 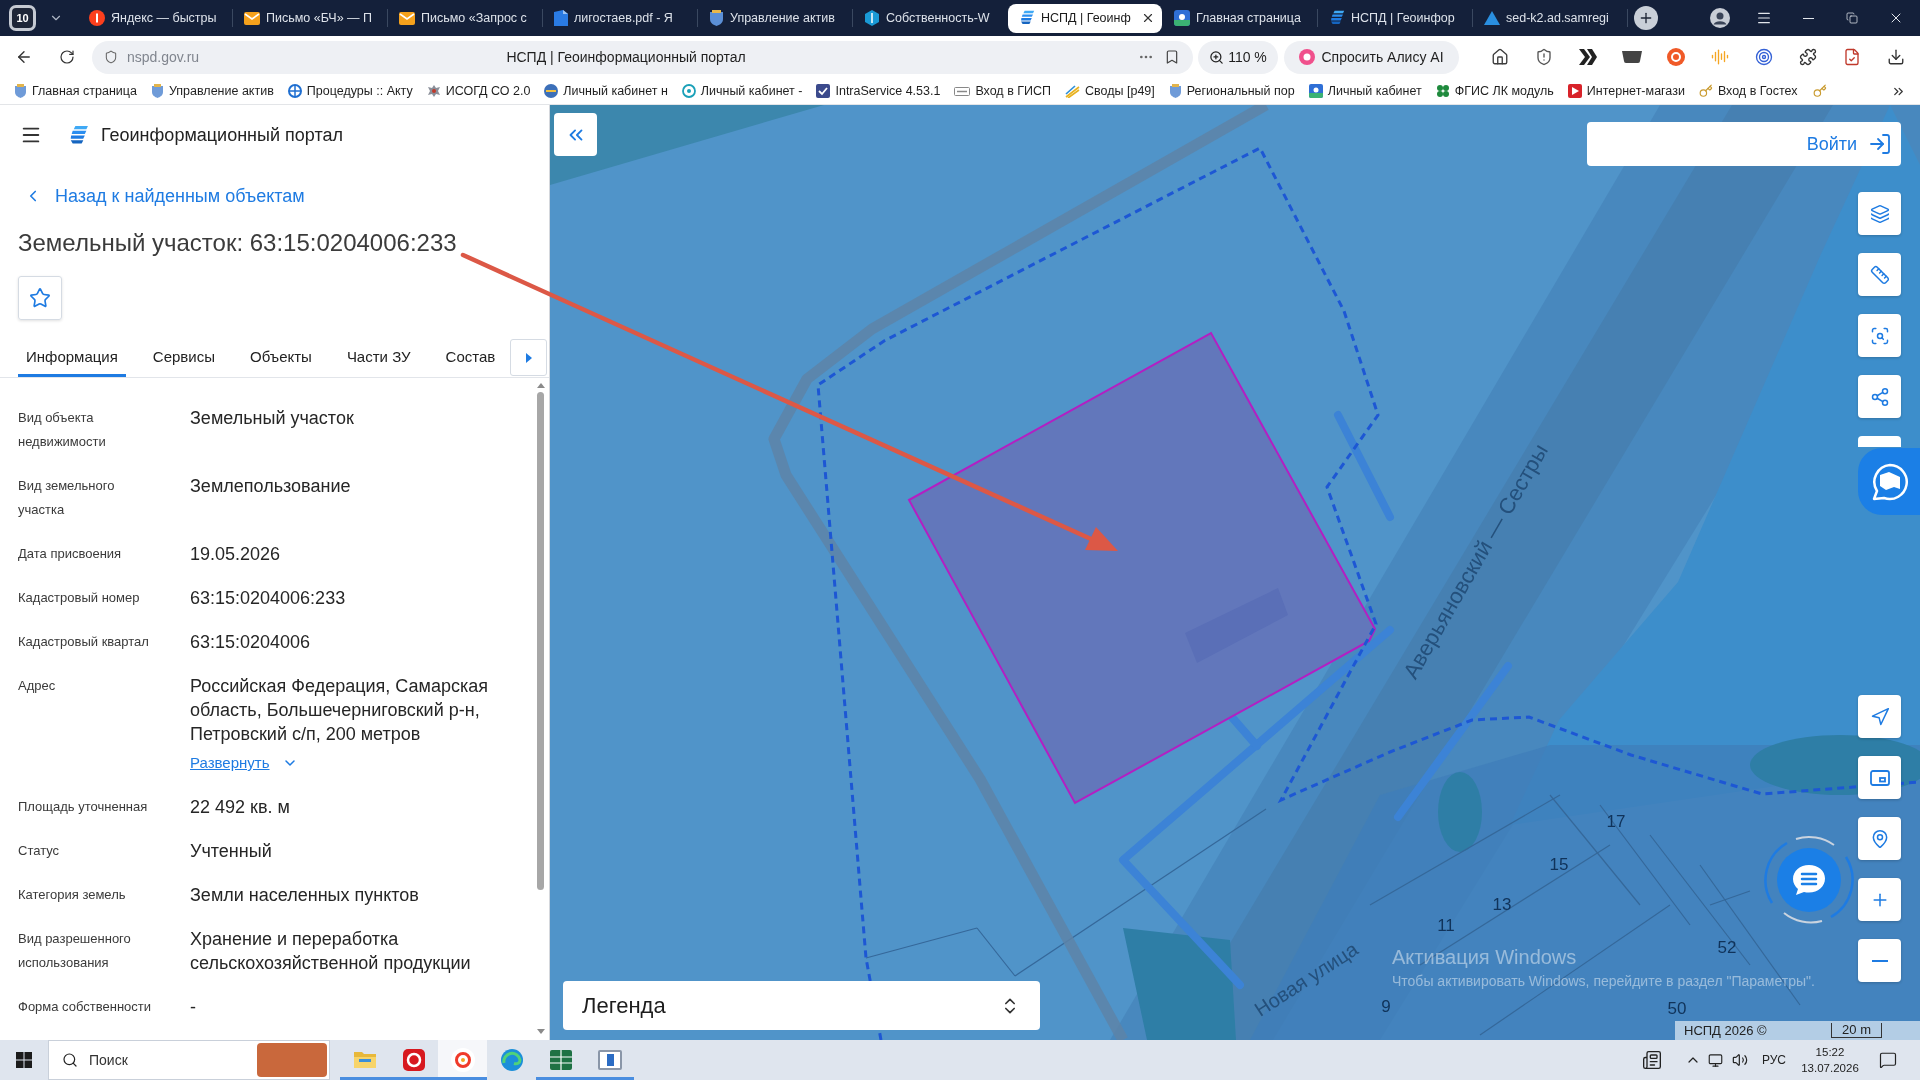 I want to click on notification-icon, so click(x=1888, y=1060).